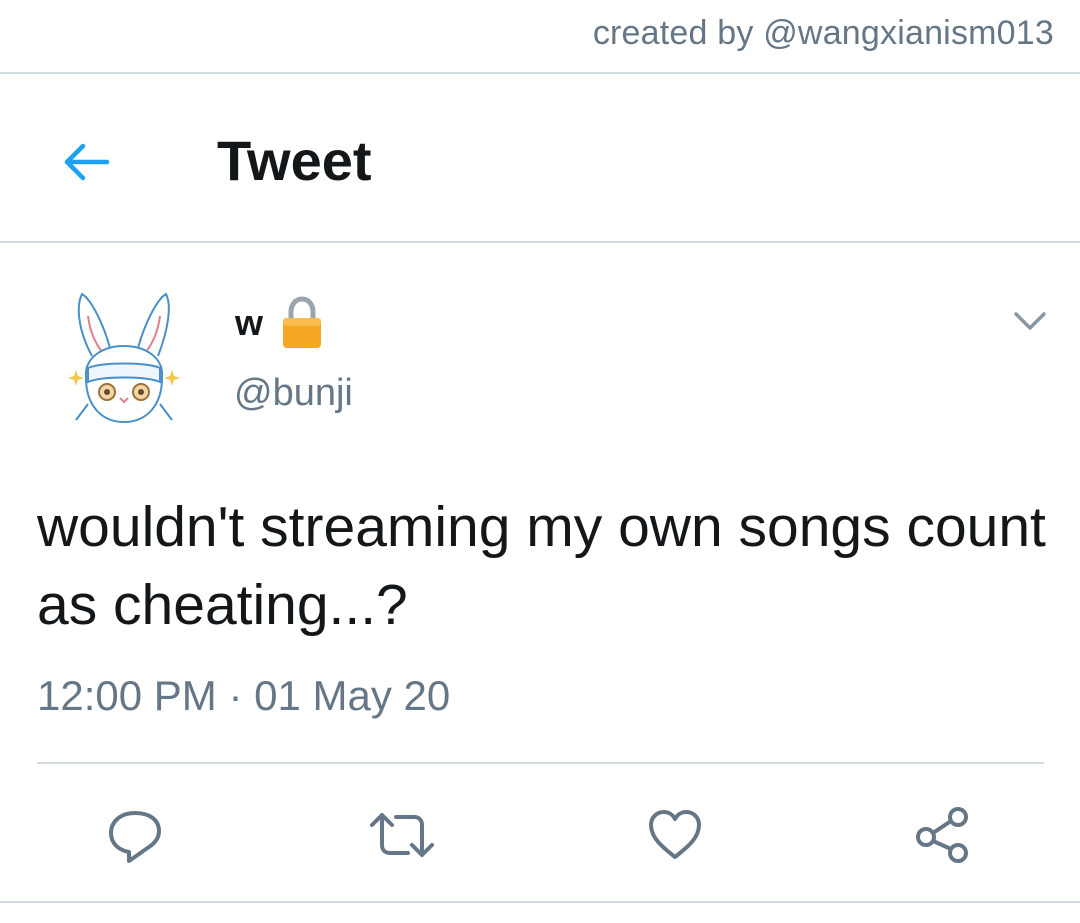 Image resolution: width=1080 pixels, height=923 pixels. I want to click on tweet-menu-button, so click(1030, 320).